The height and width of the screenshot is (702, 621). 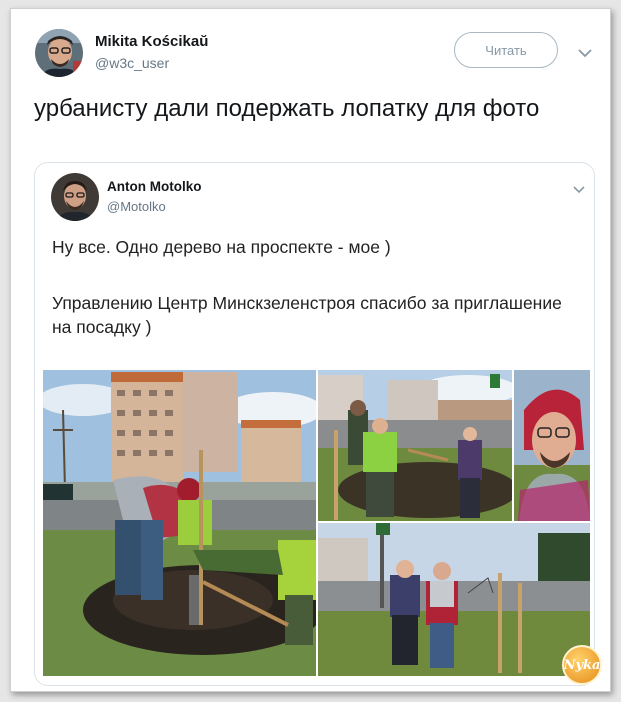 I want to click on quoted-author-handle: @Motolko, so click(x=136, y=206).